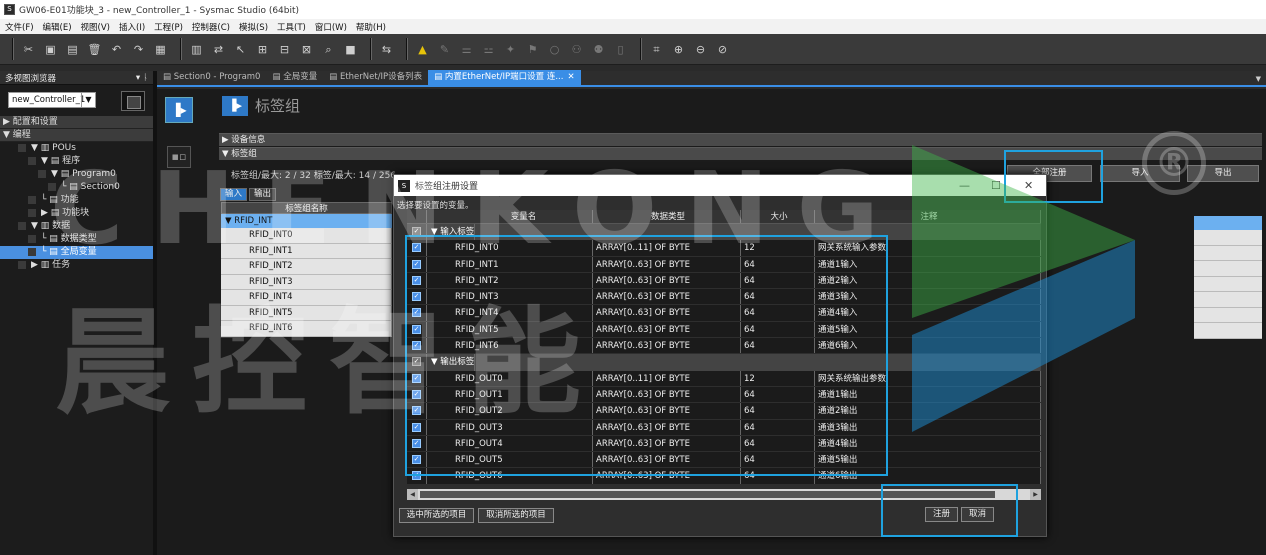  I want to click on watermark-logo, so click(1023, 288).